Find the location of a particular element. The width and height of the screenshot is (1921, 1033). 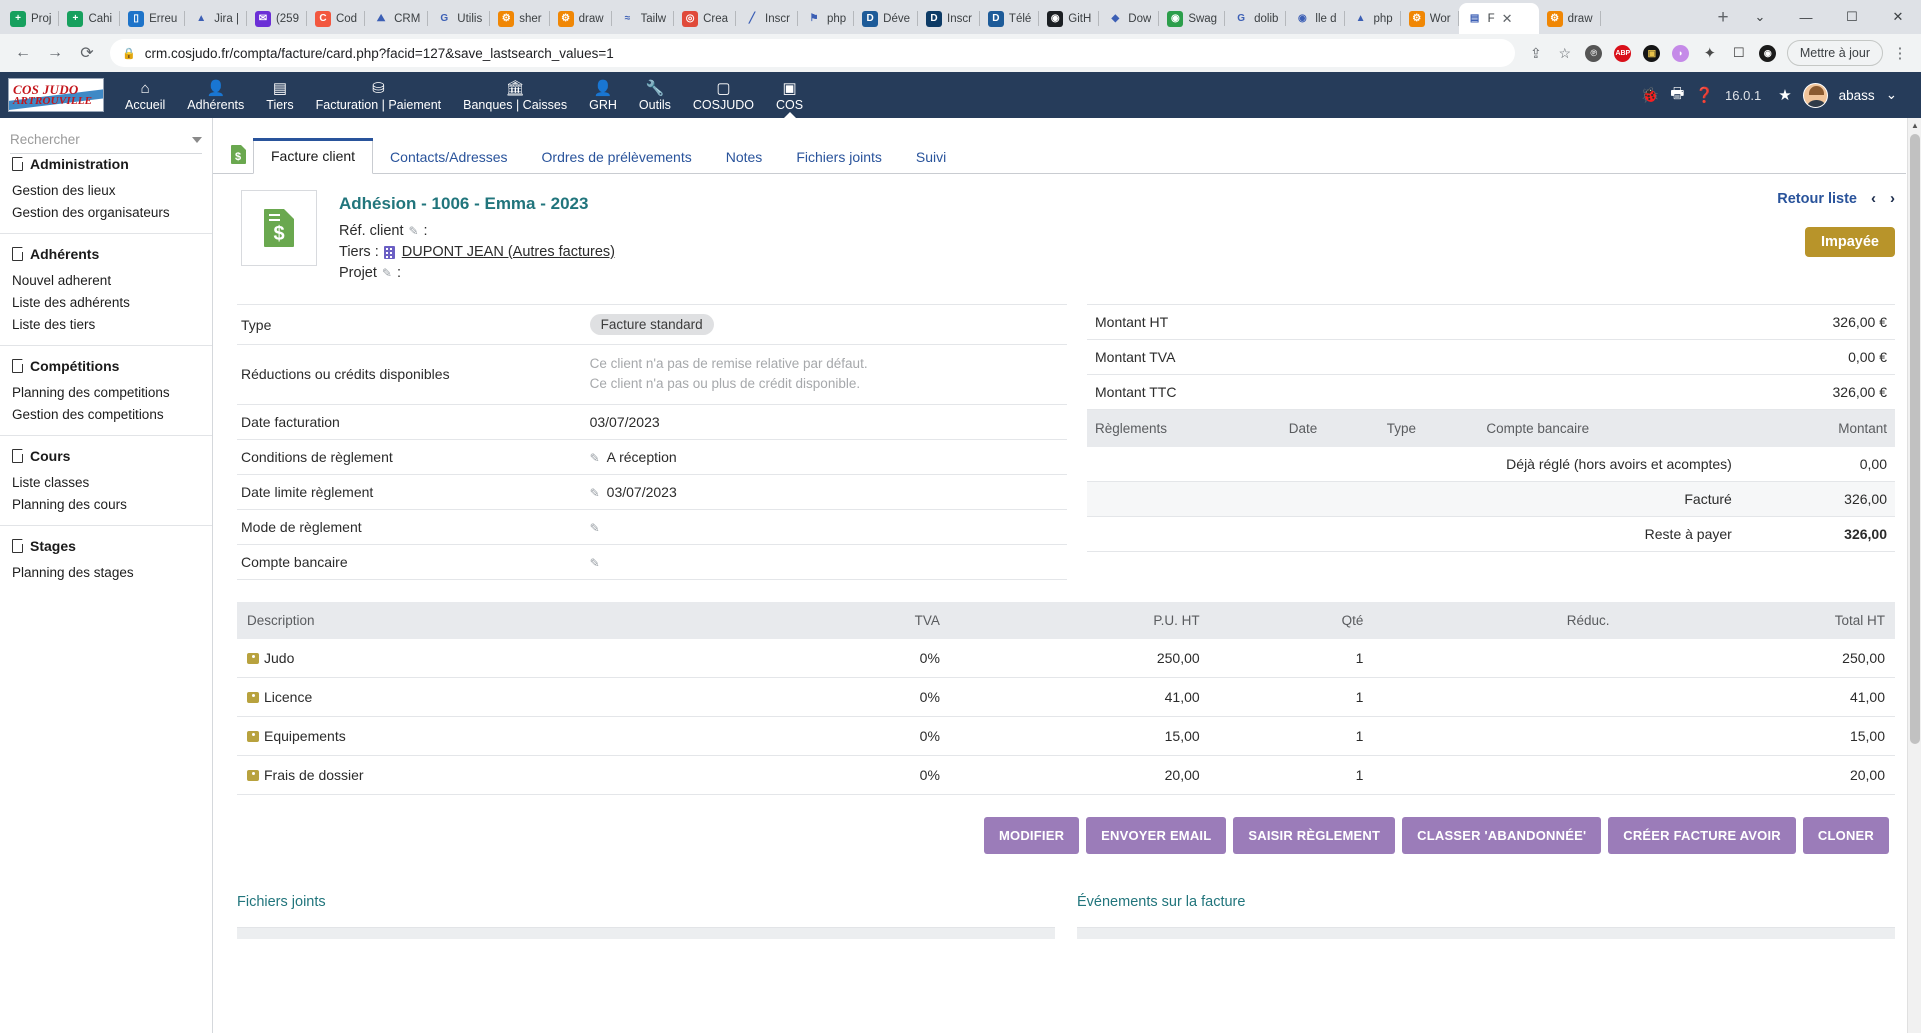

browser-tab: ◉ GitH is located at coordinates (1069, 18).